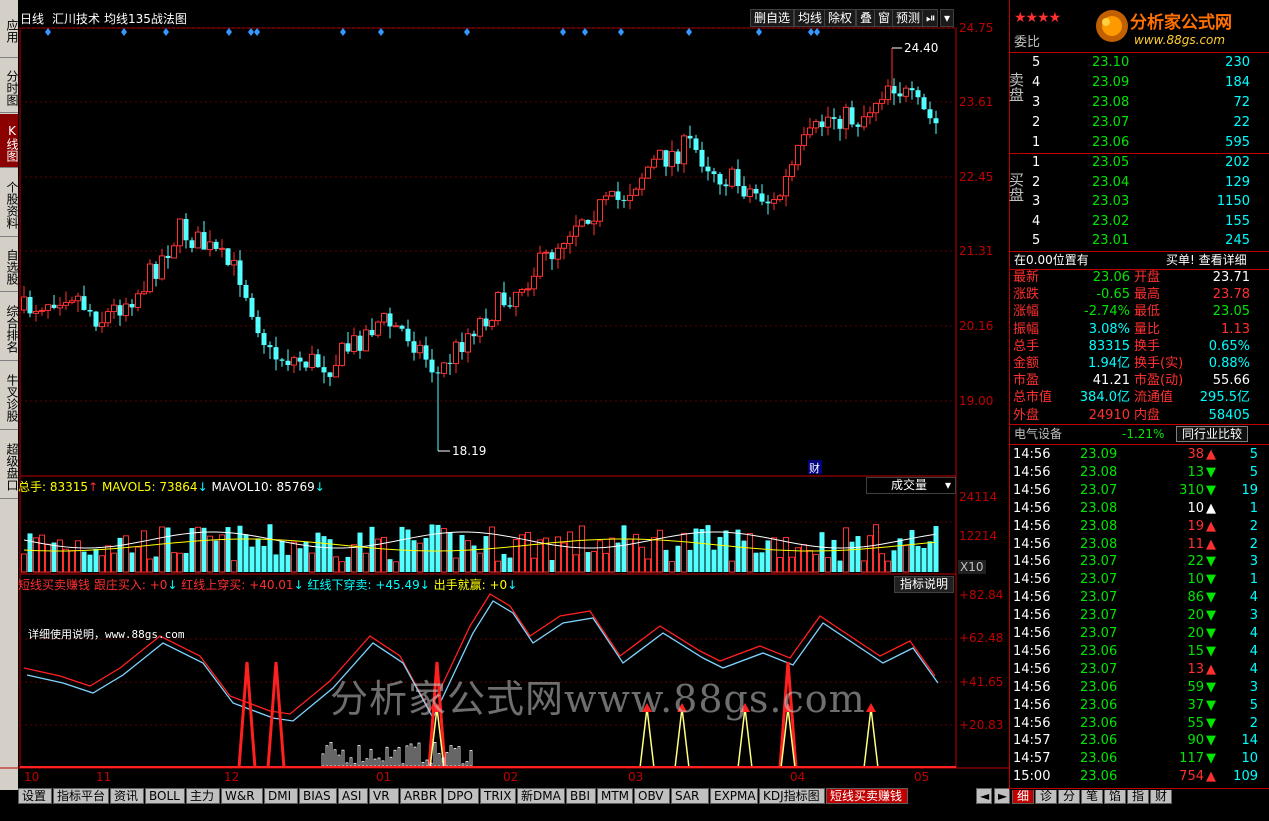  What do you see at coordinates (318, 796) in the screenshot?
I see `bottom-tab: BIAS` at bounding box center [318, 796].